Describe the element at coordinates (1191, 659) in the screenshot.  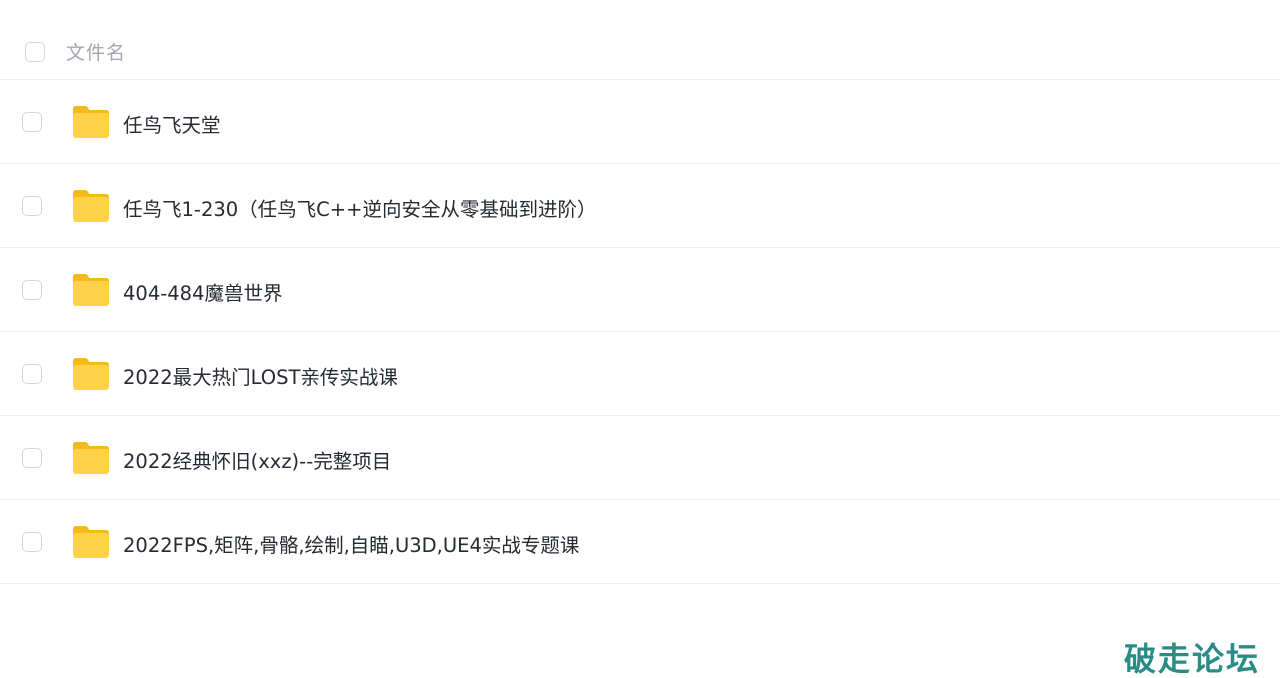
I see `watermark-logo: 破走论坛` at that location.